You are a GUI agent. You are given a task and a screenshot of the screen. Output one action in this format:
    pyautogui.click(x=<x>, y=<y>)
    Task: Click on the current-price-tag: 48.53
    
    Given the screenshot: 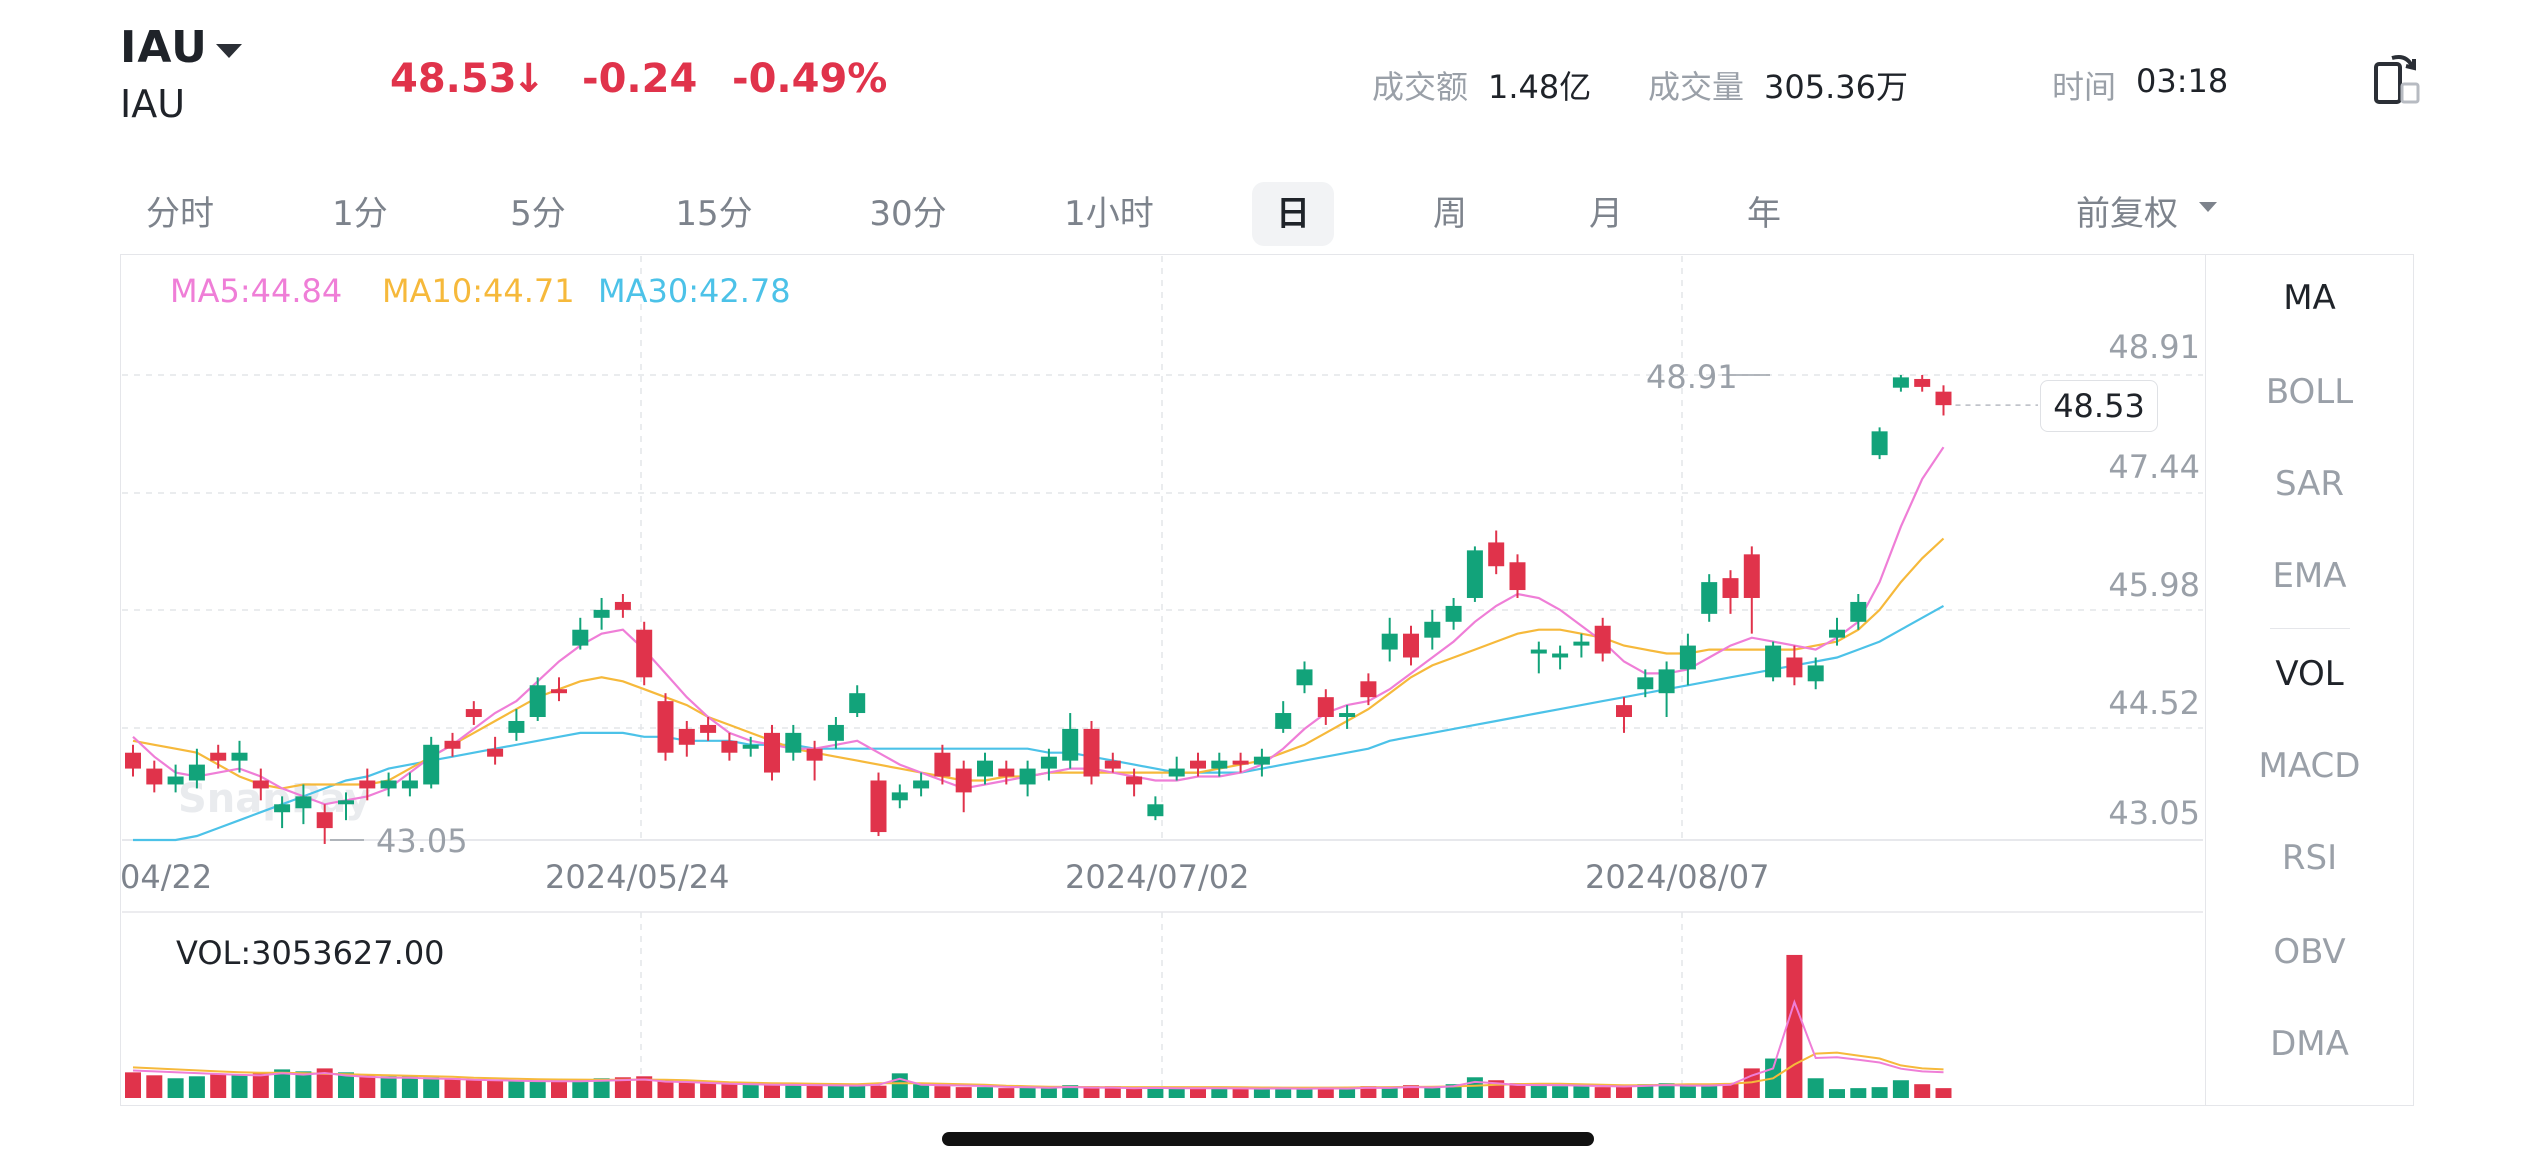 What is the action you would take?
    pyautogui.click(x=2099, y=406)
    